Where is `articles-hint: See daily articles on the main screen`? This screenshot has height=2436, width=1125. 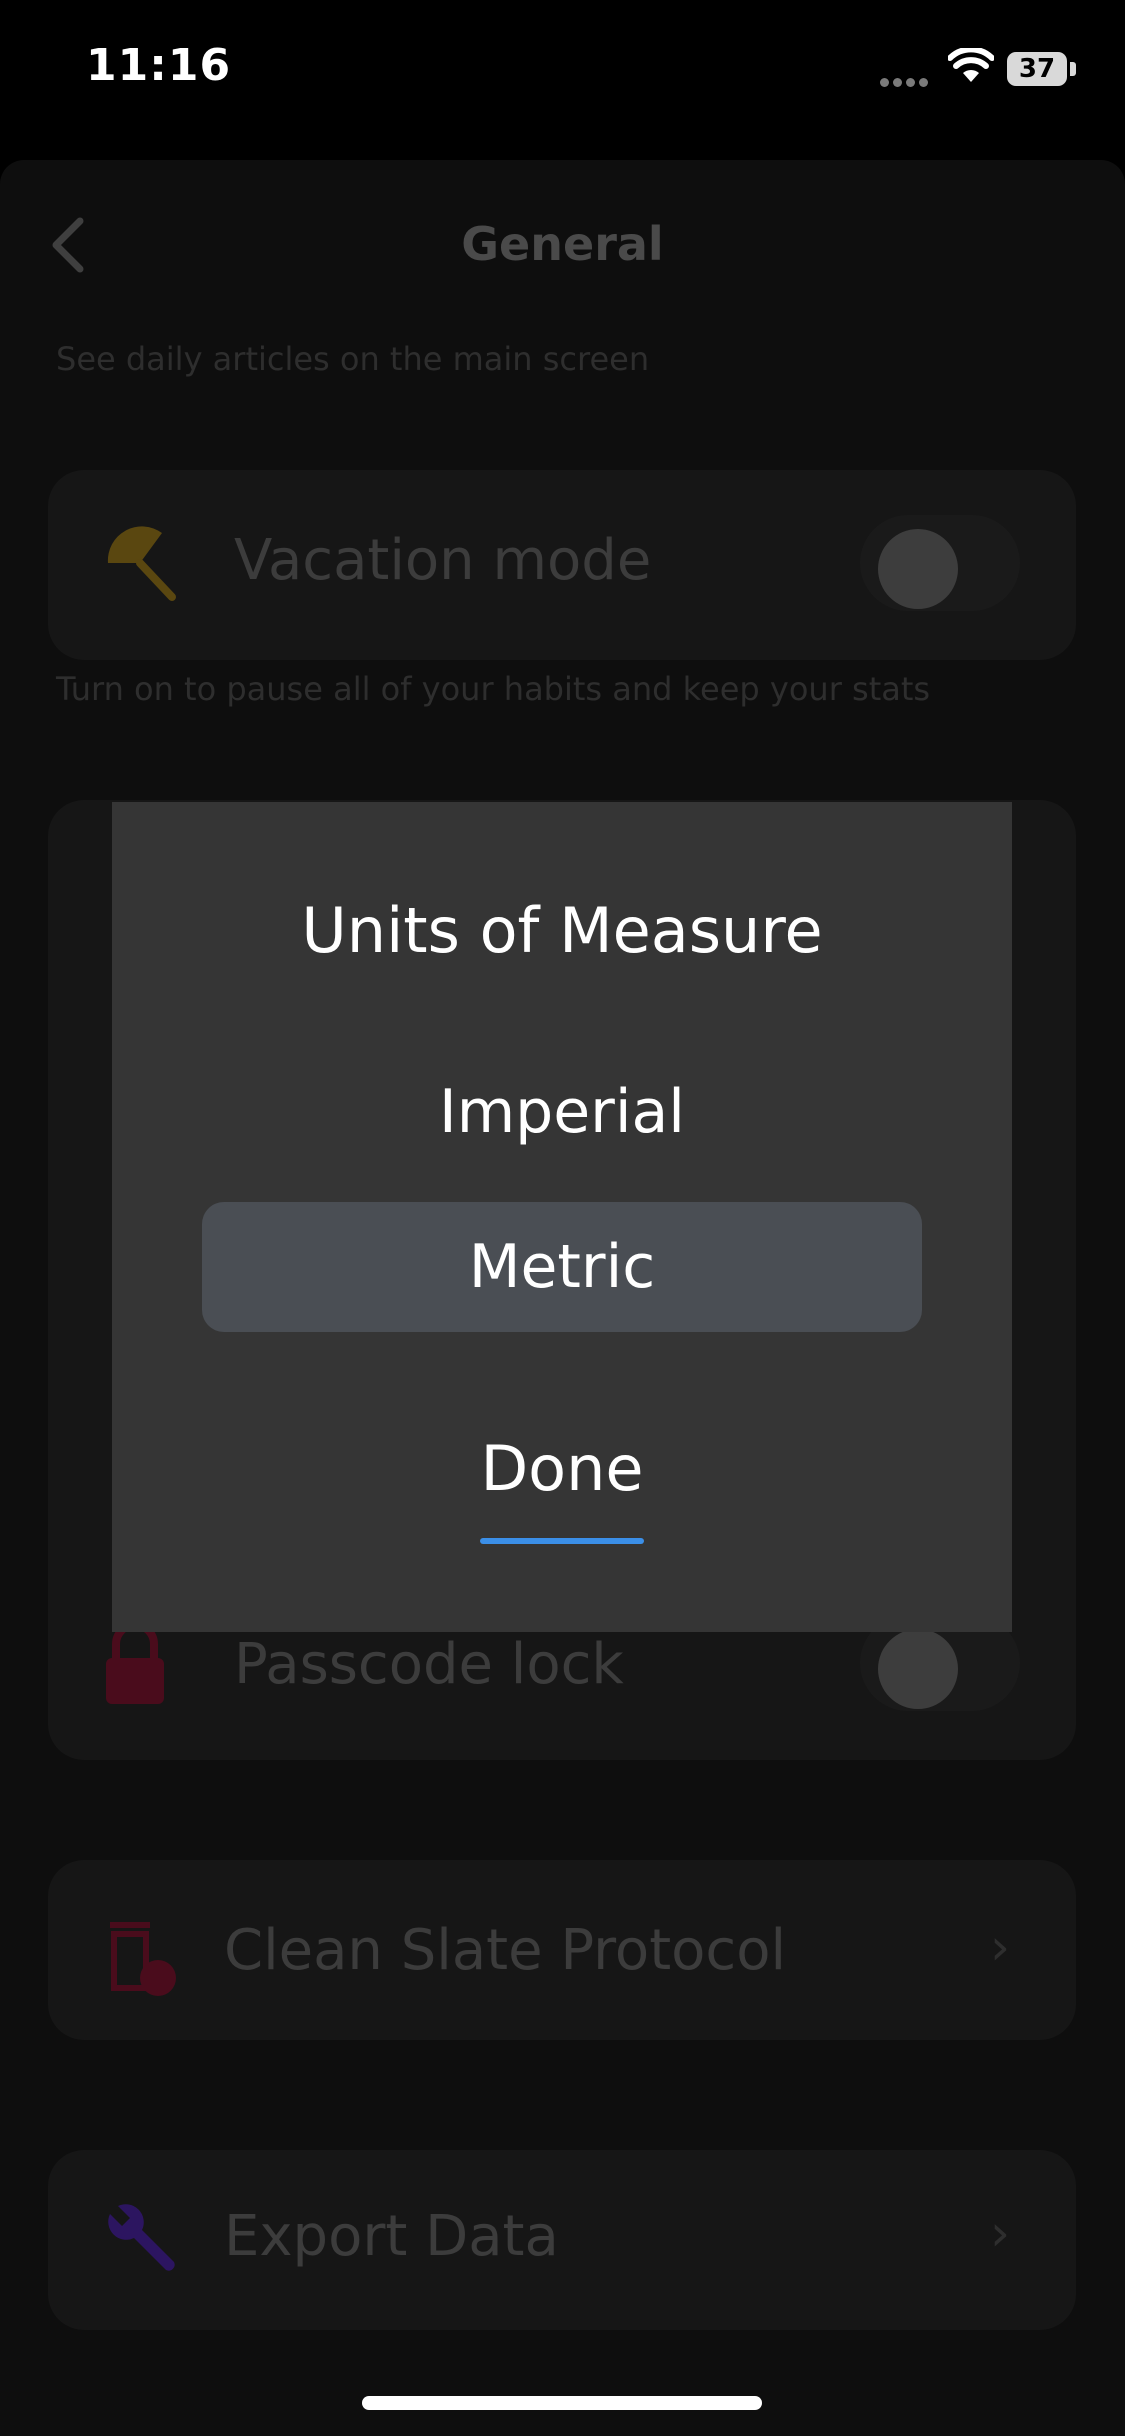 articles-hint: See daily articles on the main screen is located at coordinates (353, 359).